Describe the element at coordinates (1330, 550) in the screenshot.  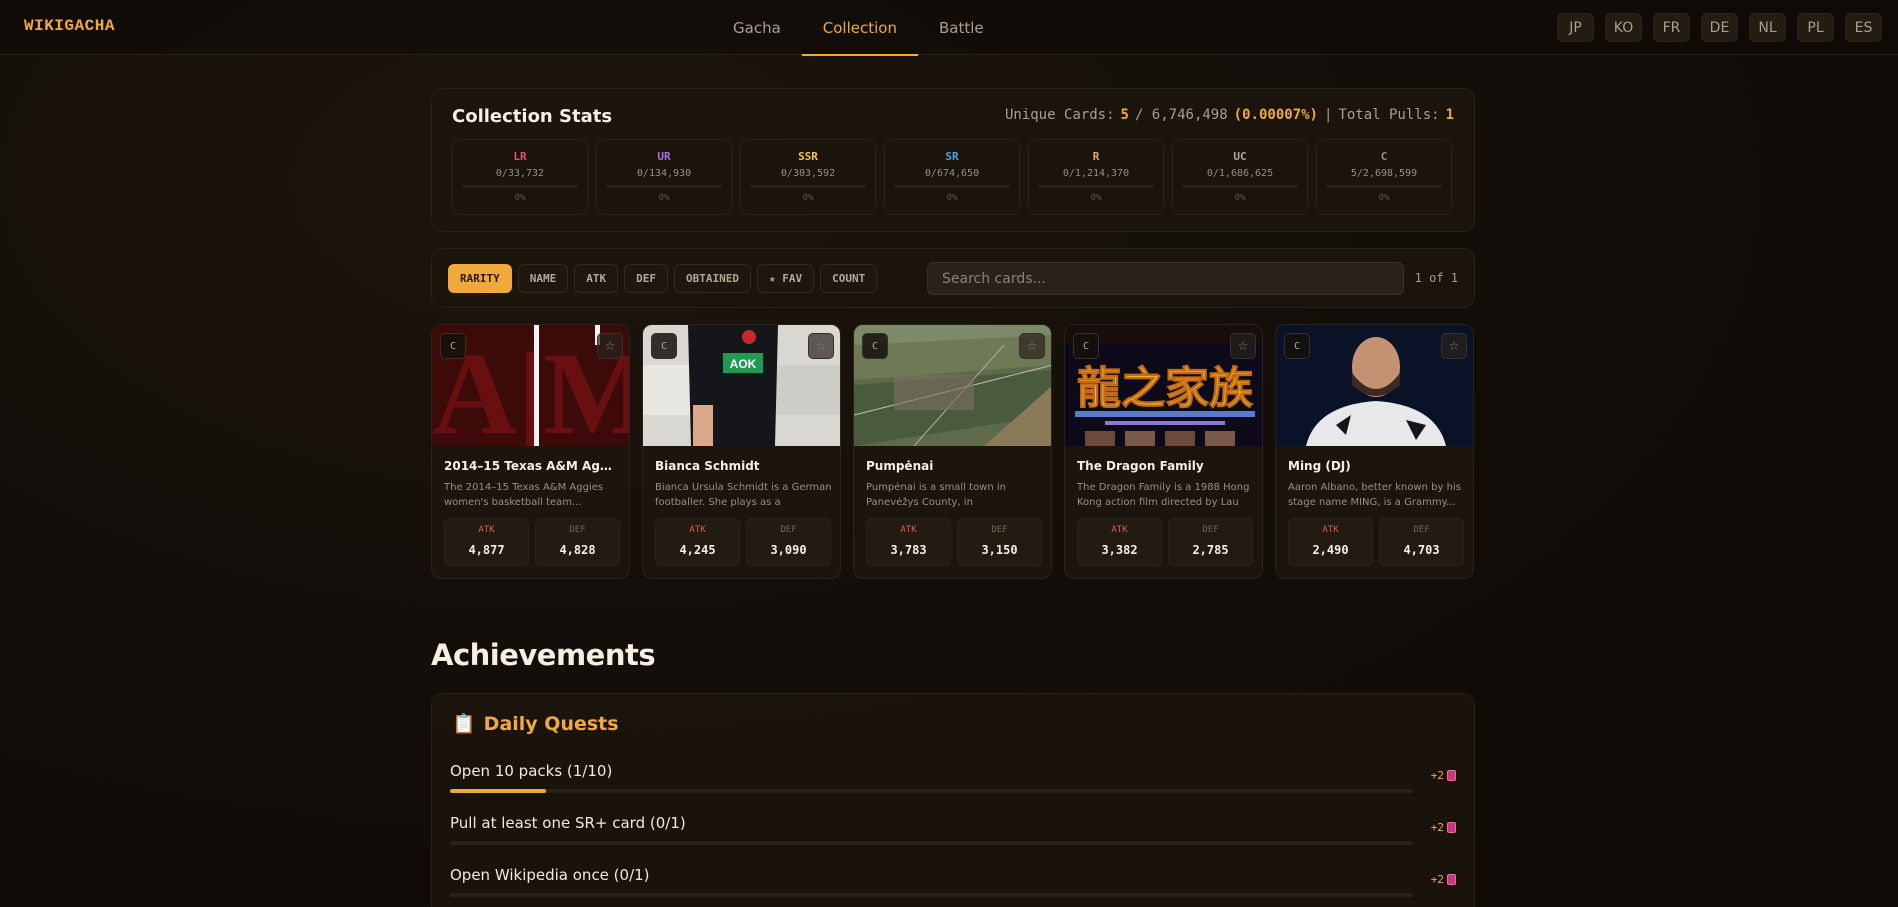
I see `atk-value: 2,490` at that location.